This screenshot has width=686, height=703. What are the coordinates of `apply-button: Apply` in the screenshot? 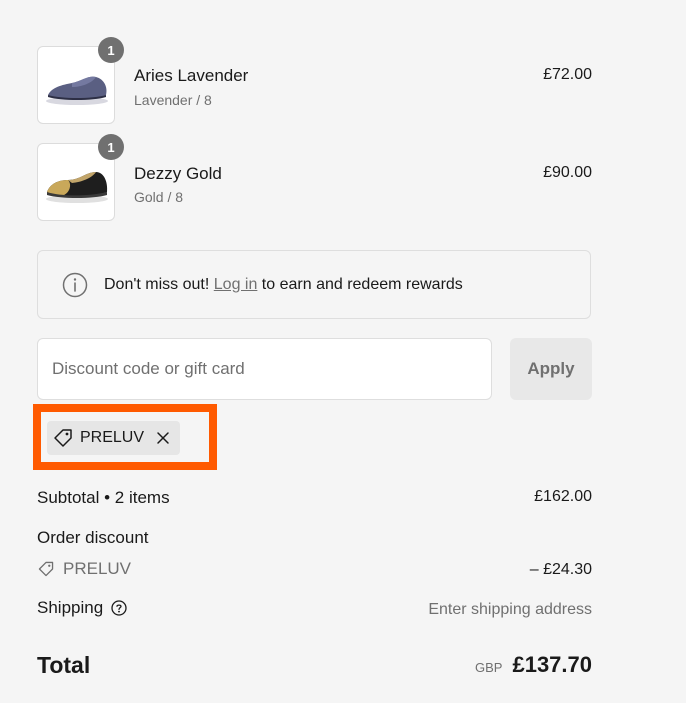 It's located at (551, 369).